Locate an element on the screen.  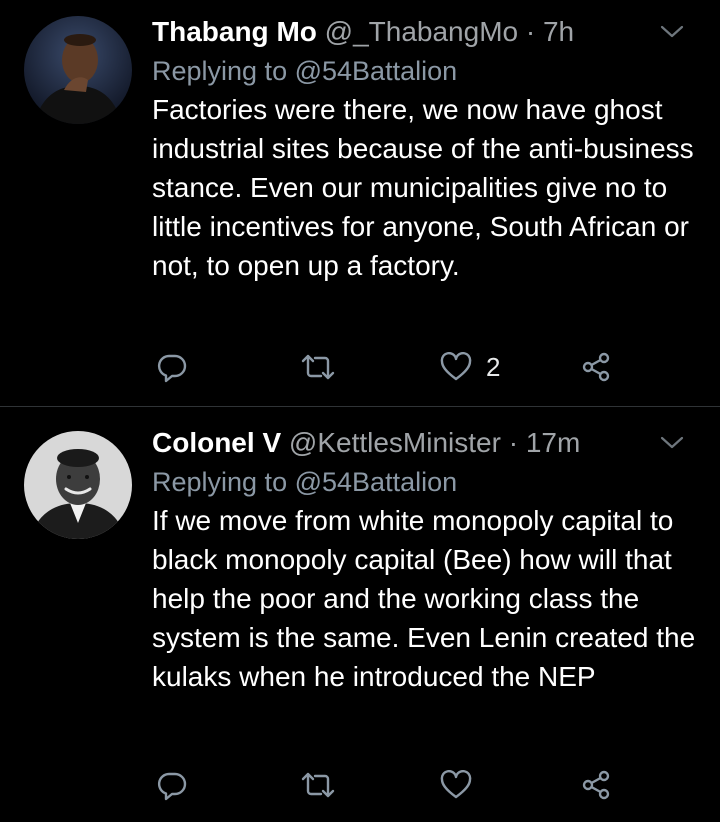
action-bar is located at coordinates (416, 785).